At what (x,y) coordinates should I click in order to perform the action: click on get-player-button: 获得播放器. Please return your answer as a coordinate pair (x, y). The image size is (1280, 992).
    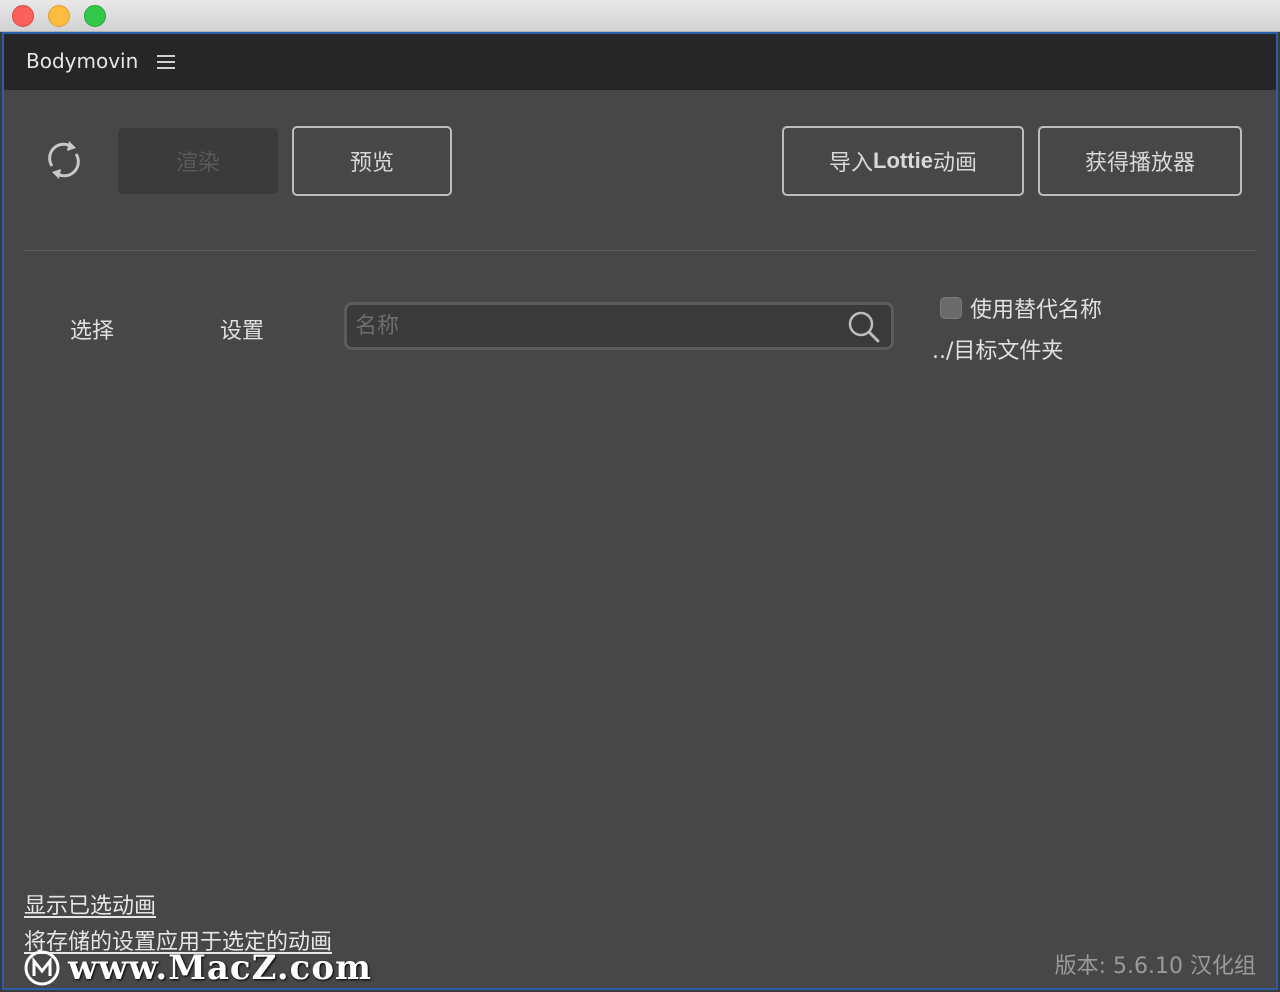
    Looking at the image, I should click on (1140, 161).